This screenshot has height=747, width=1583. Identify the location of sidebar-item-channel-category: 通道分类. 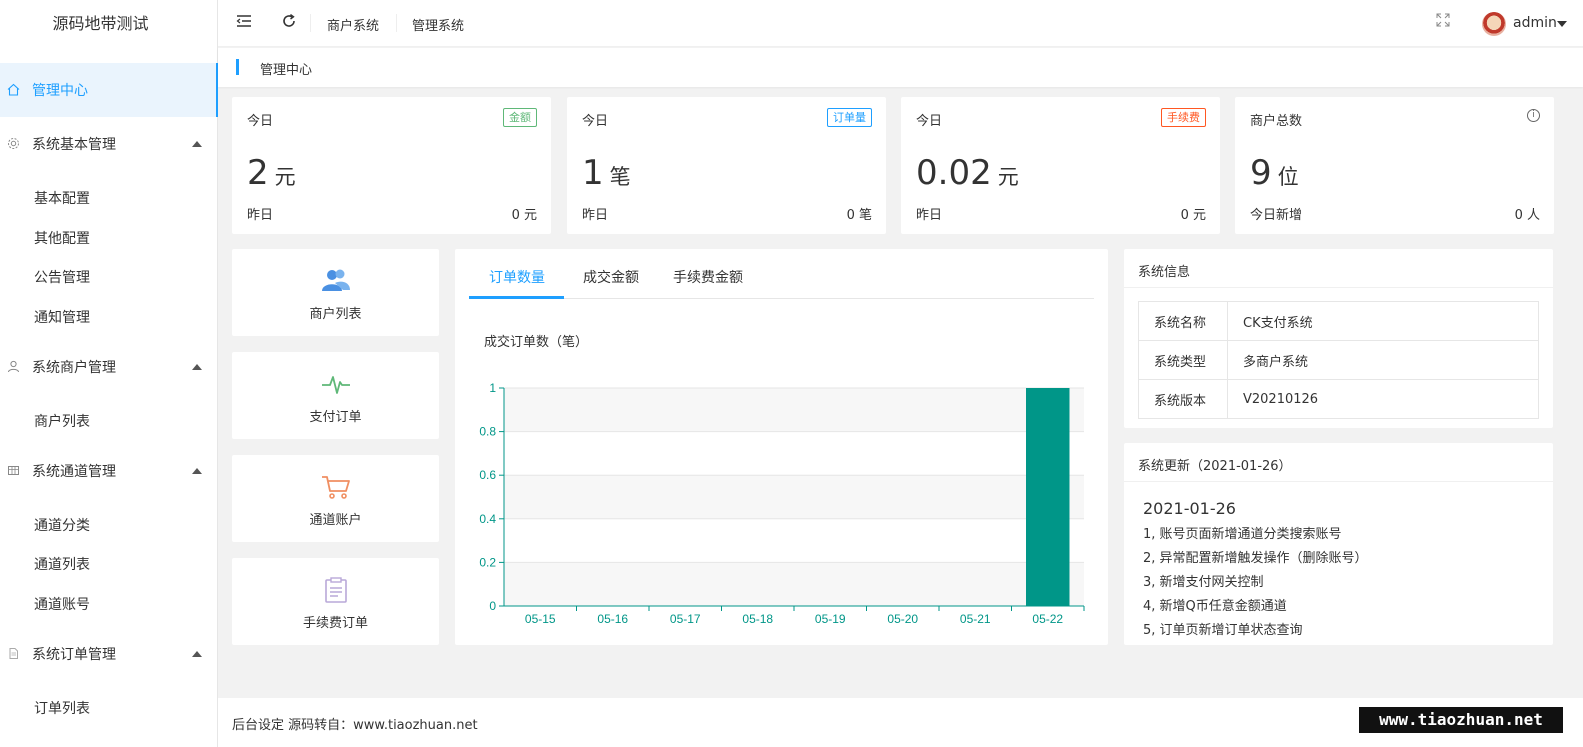
(62, 525).